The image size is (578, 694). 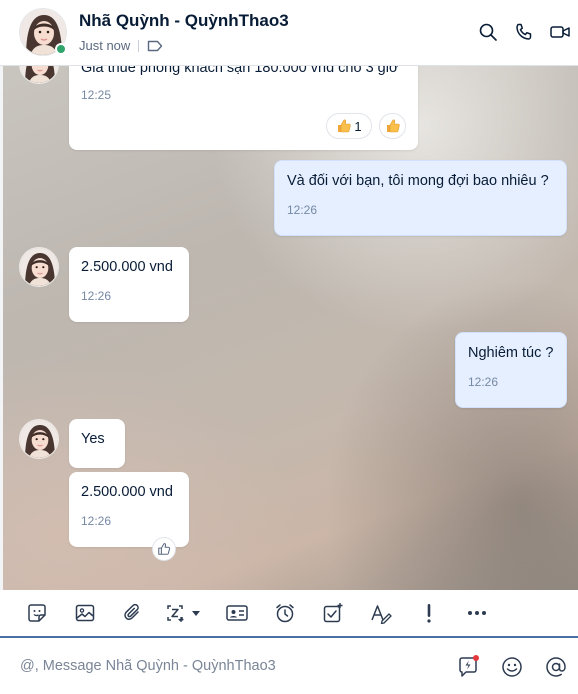 I want to click on message-text: Yes, so click(x=93, y=439).